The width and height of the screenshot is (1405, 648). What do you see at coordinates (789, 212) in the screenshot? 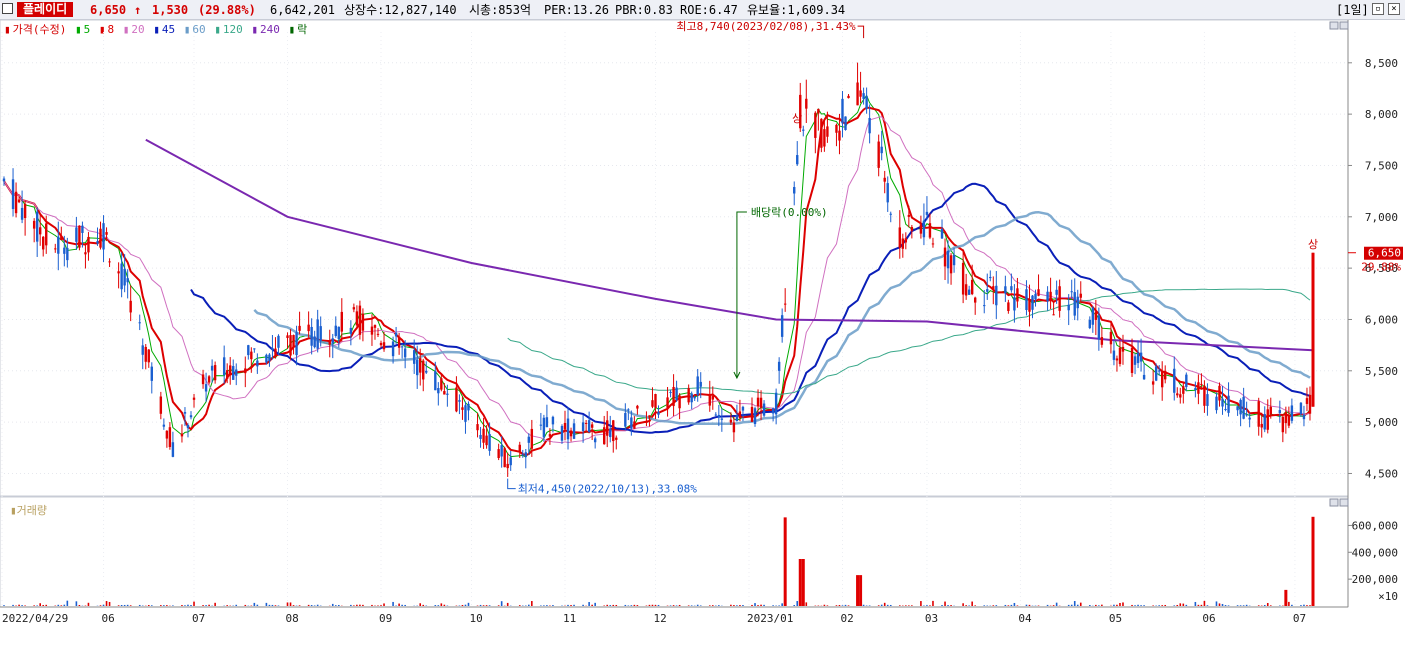
I see `dividend-annotation: 배당락(0.00%)` at bounding box center [789, 212].